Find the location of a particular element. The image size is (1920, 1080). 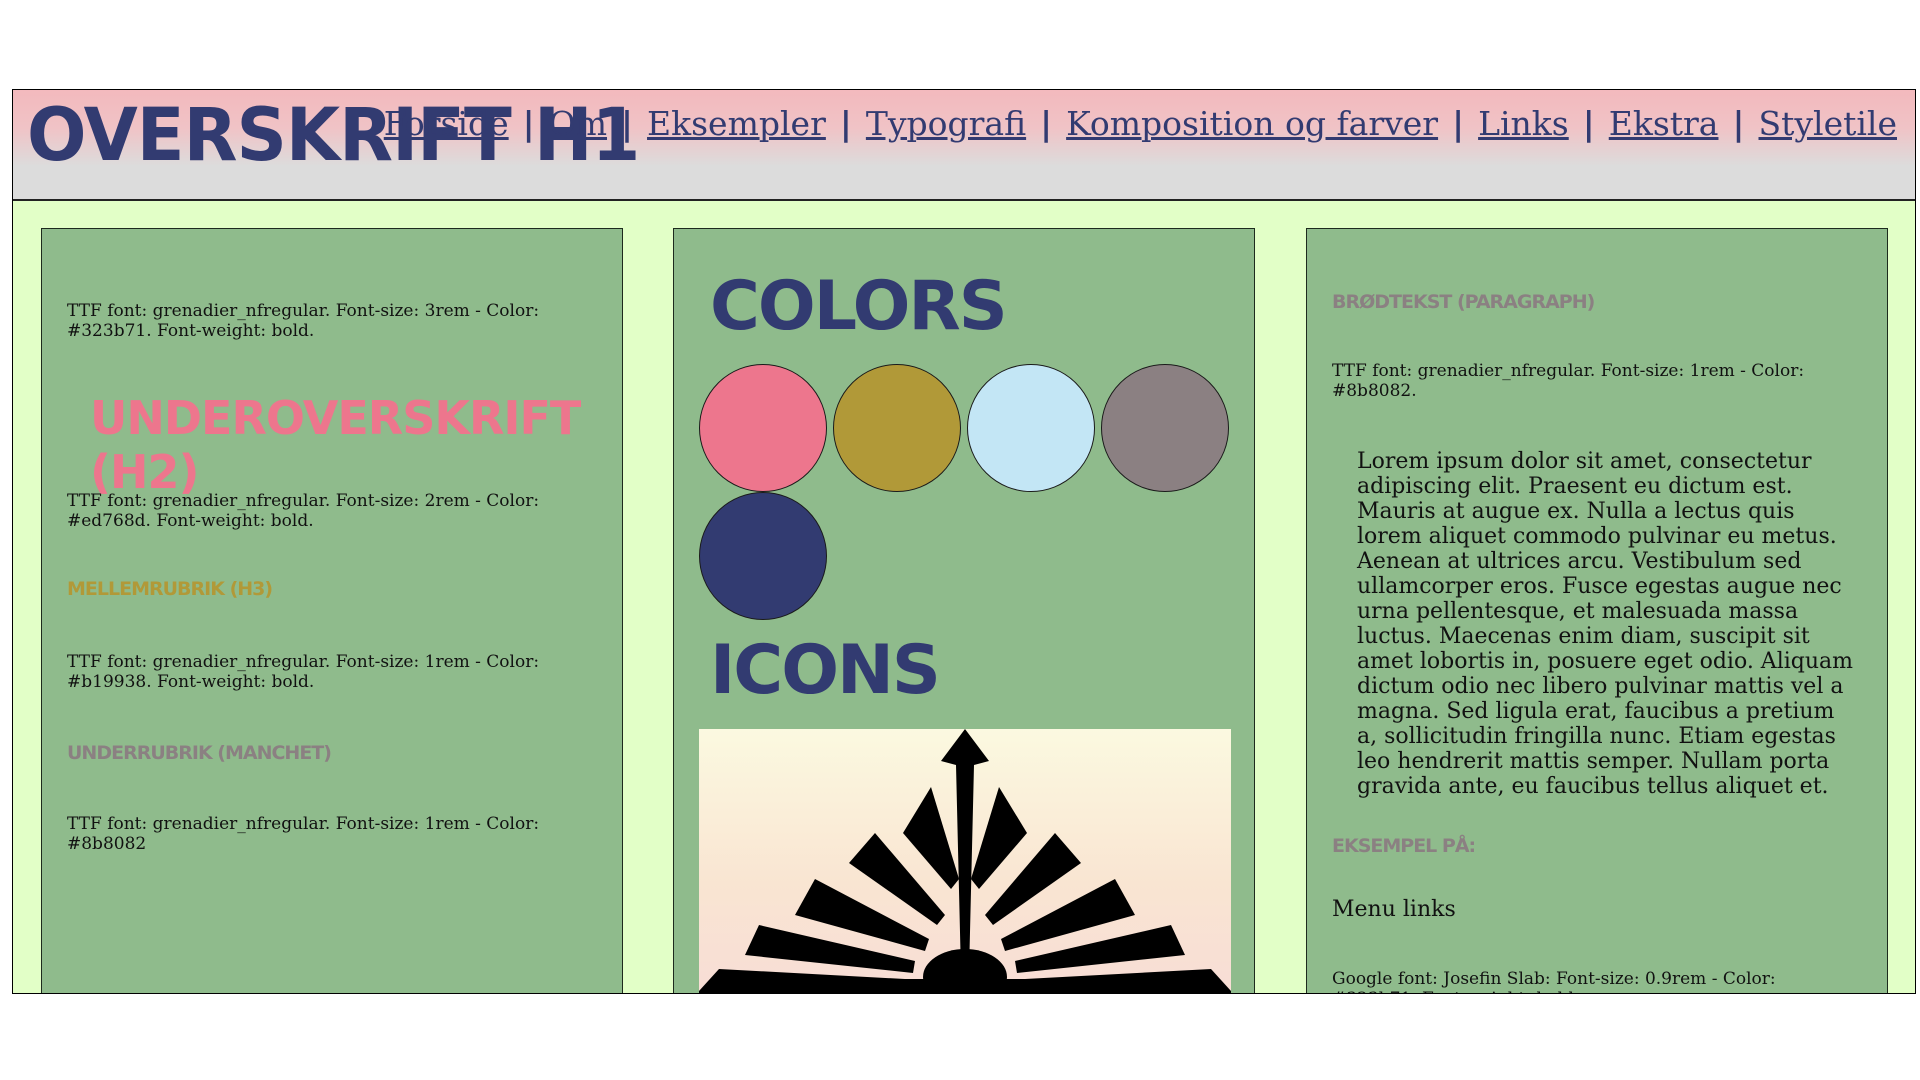

color-swatch-pink is located at coordinates (763, 428).